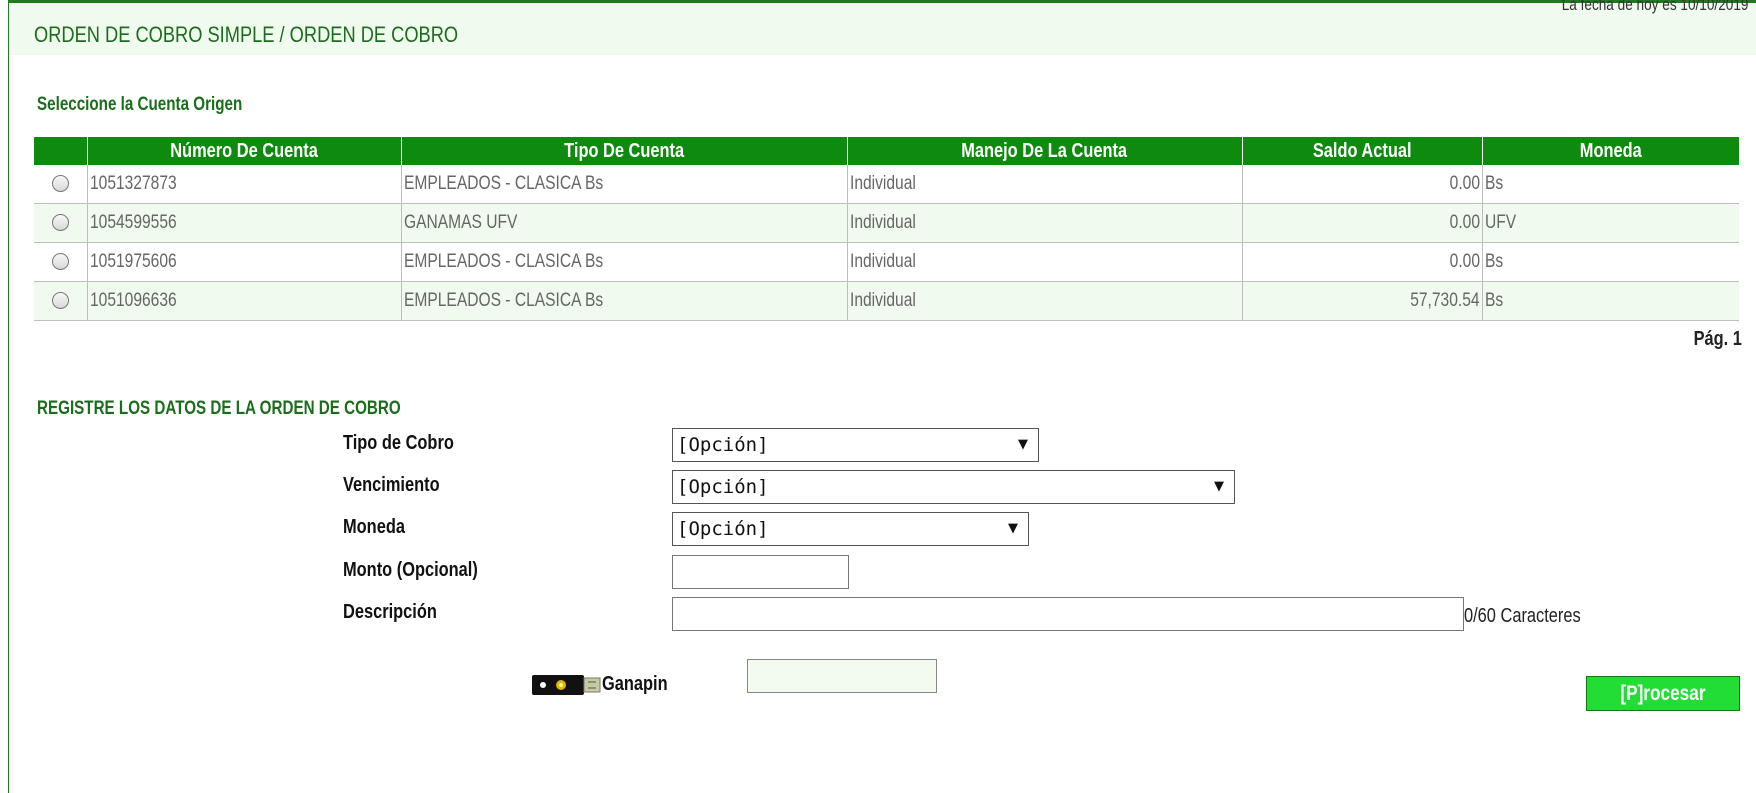 The width and height of the screenshot is (1756, 793). What do you see at coordinates (842, 676) in the screenshot?
I see `ganapin-input` at bounding box center [842, 676].